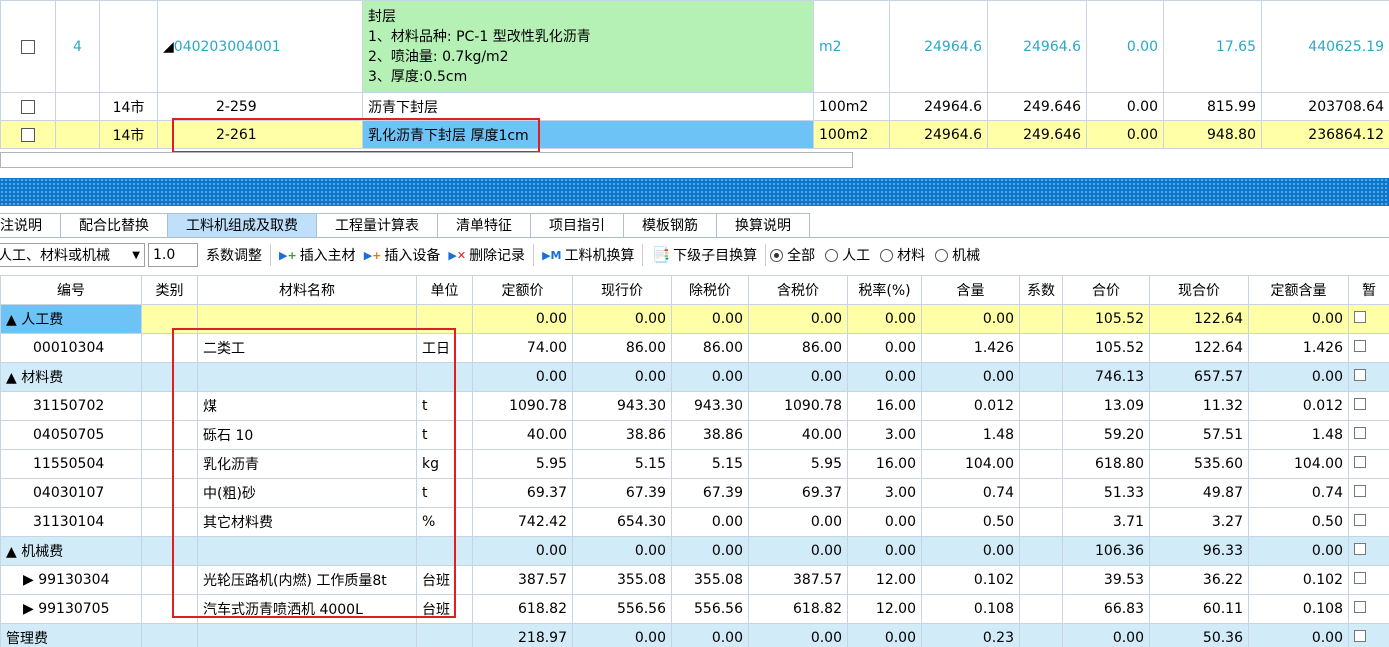 The image size is (1389, 647). I want to click on col-type: 类别, so click(169, 290).